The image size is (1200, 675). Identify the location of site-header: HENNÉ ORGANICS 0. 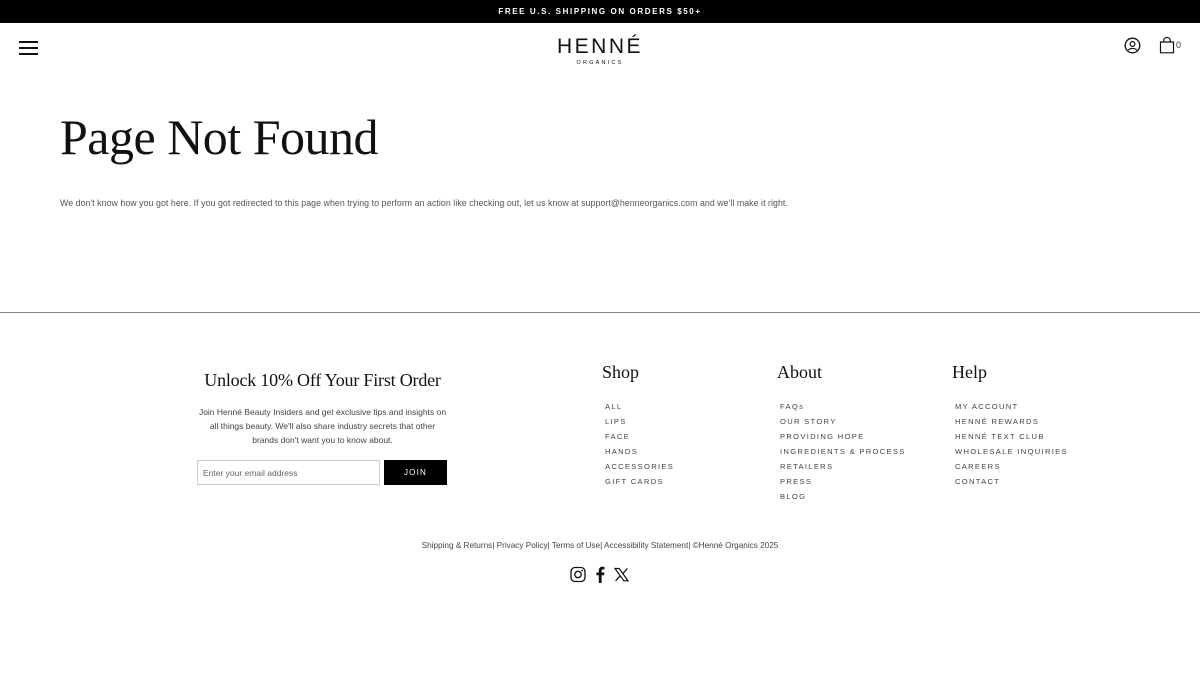
(600, 48).